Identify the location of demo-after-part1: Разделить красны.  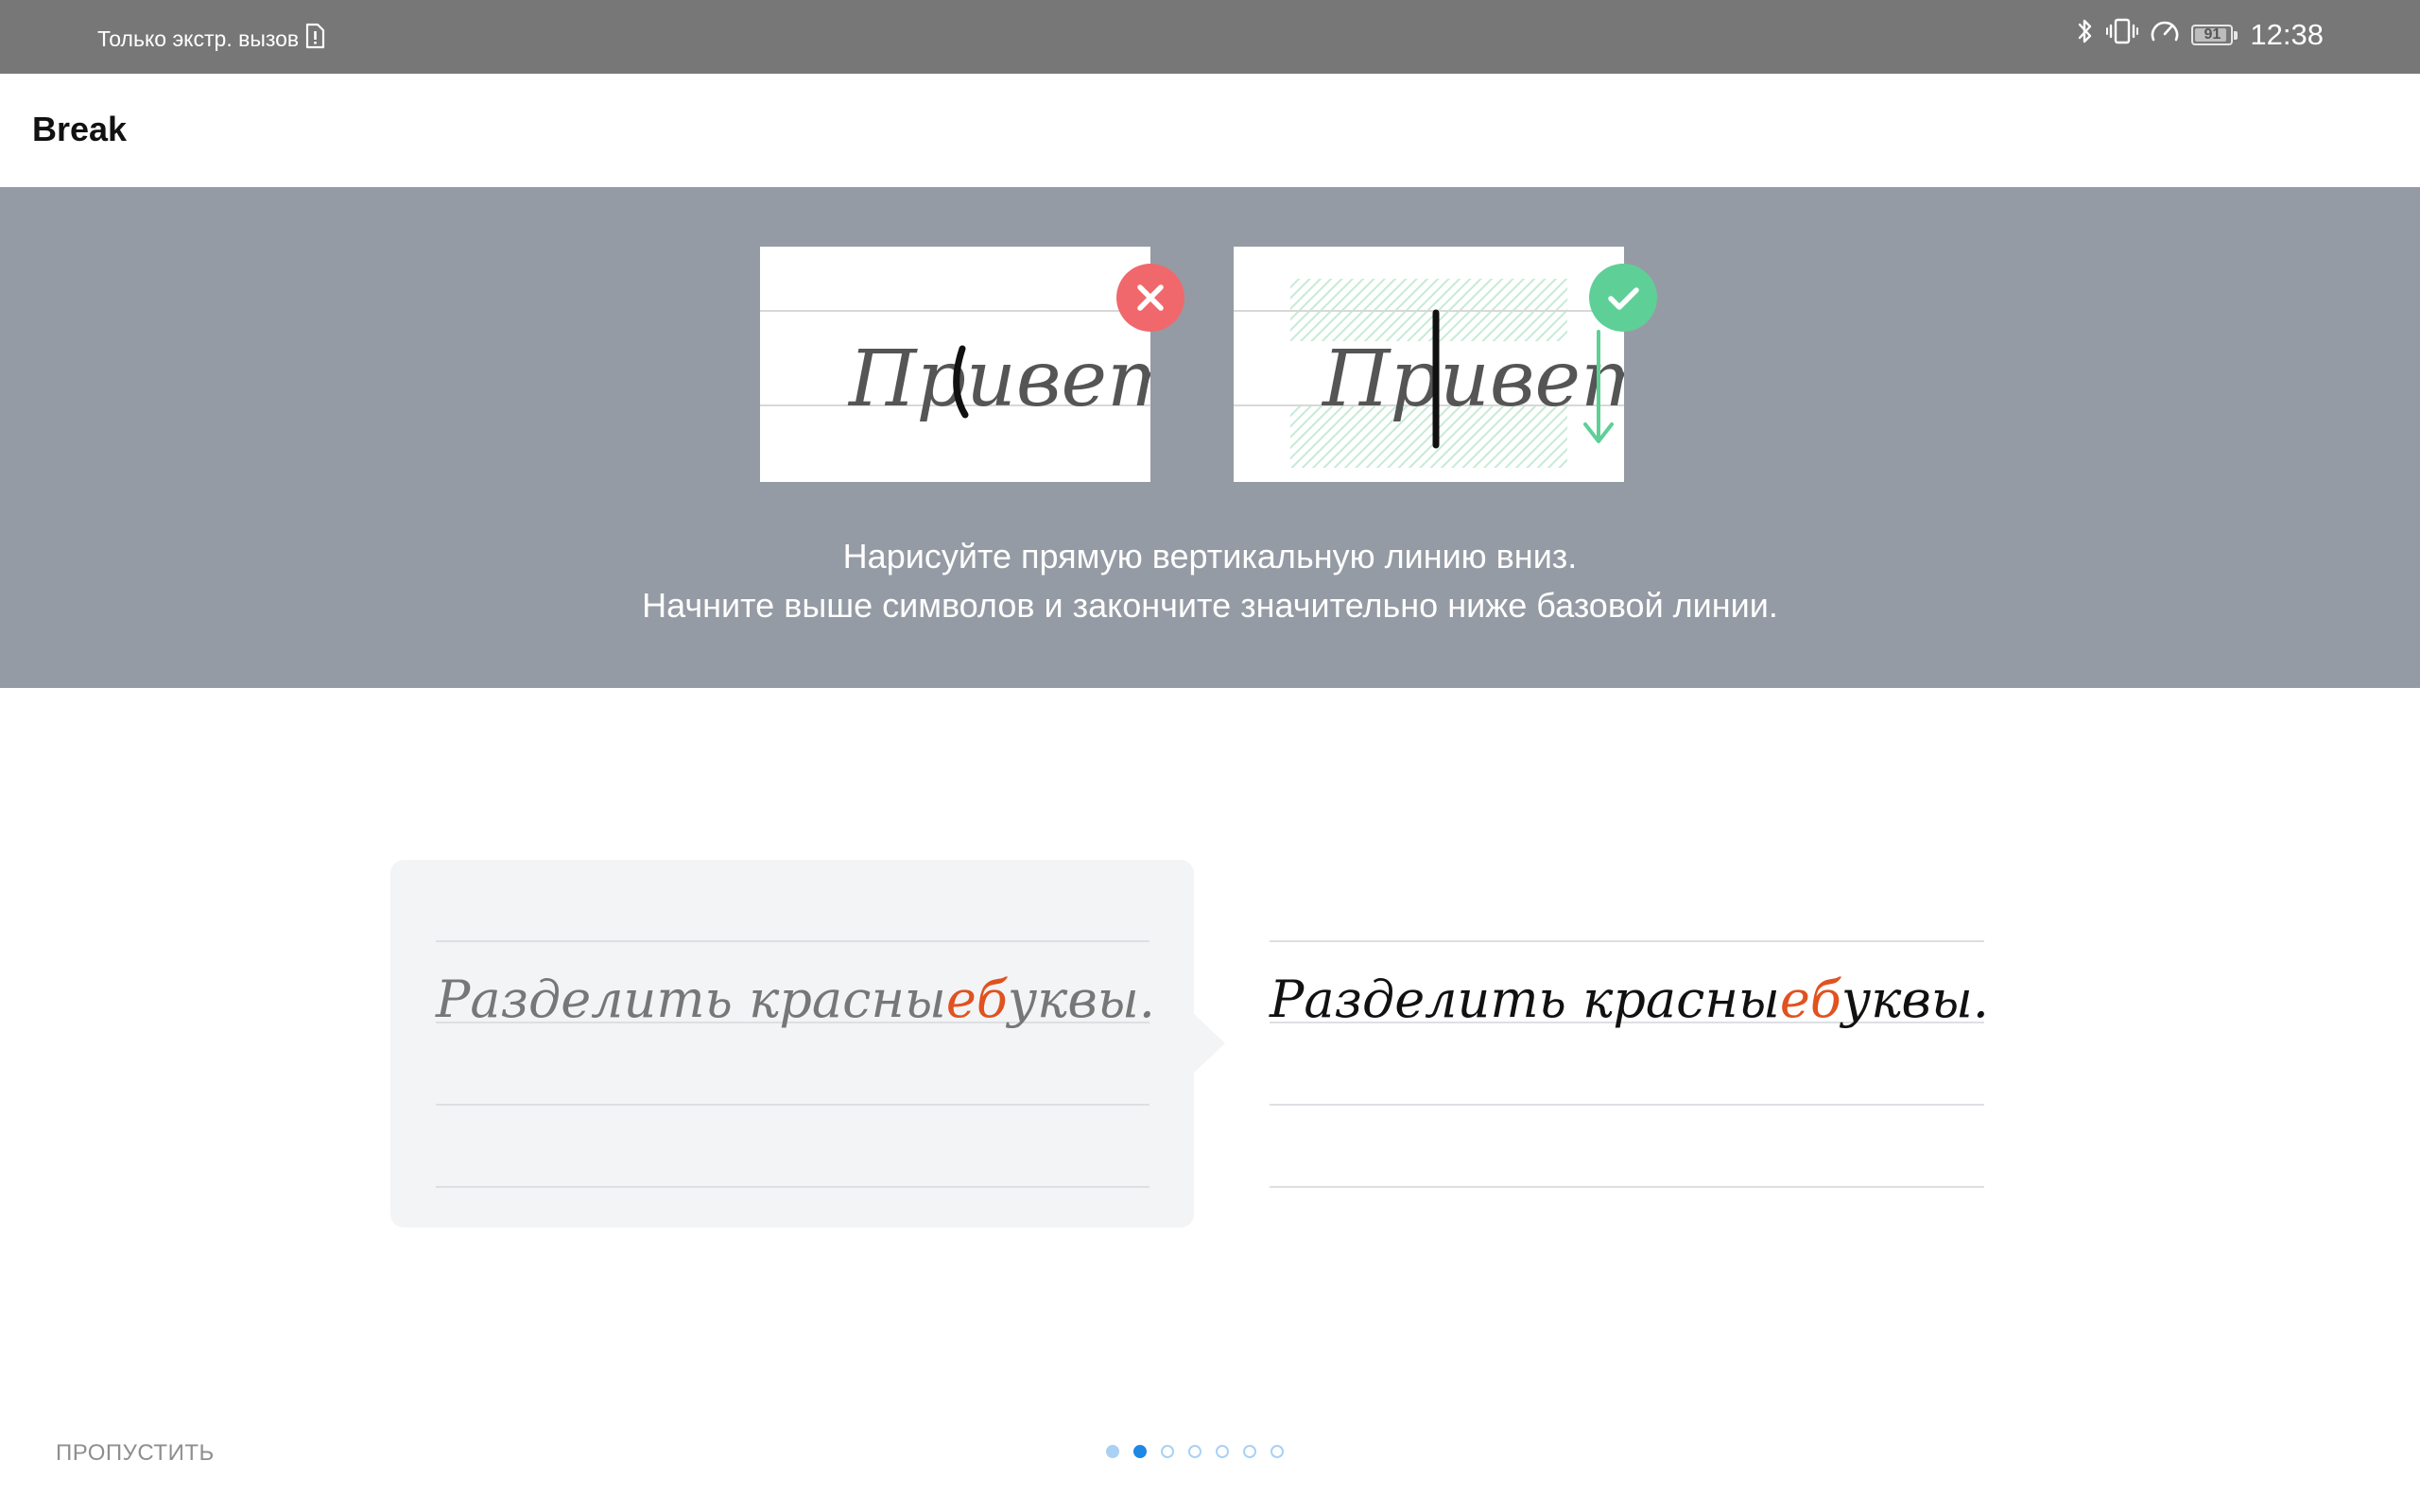
(1525, 999).